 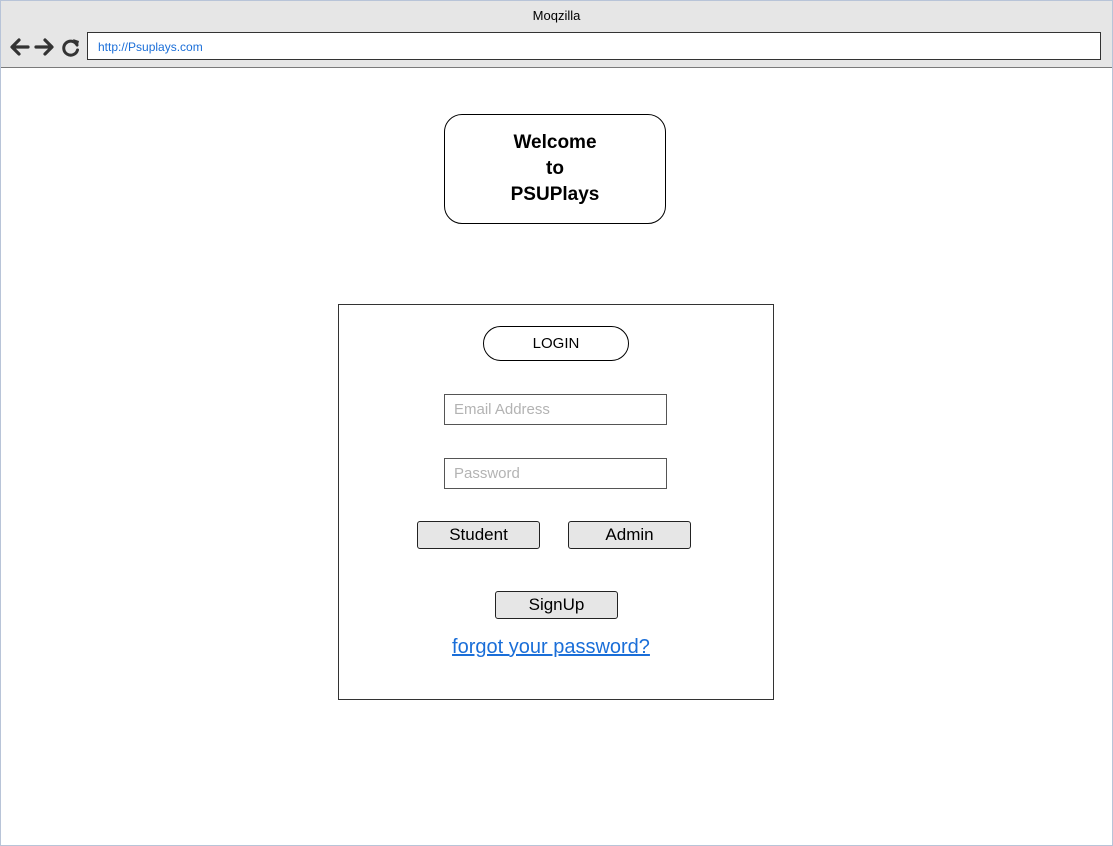 What do you see at coordinates (478, 535) in the screenshot?
I see `student-button: Student` at bounding box center [478, 535].